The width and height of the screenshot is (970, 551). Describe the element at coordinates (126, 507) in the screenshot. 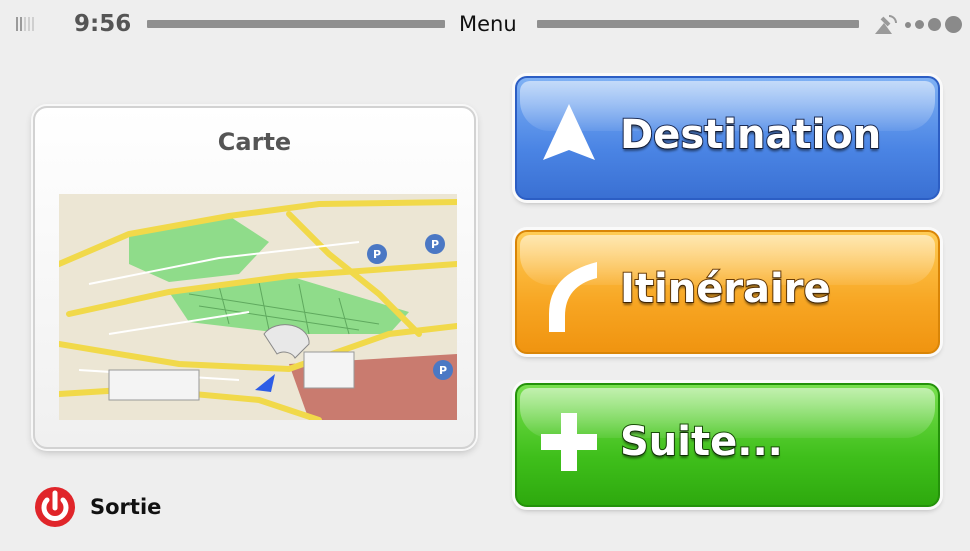

I see `exit-label: Sortie` at that location.